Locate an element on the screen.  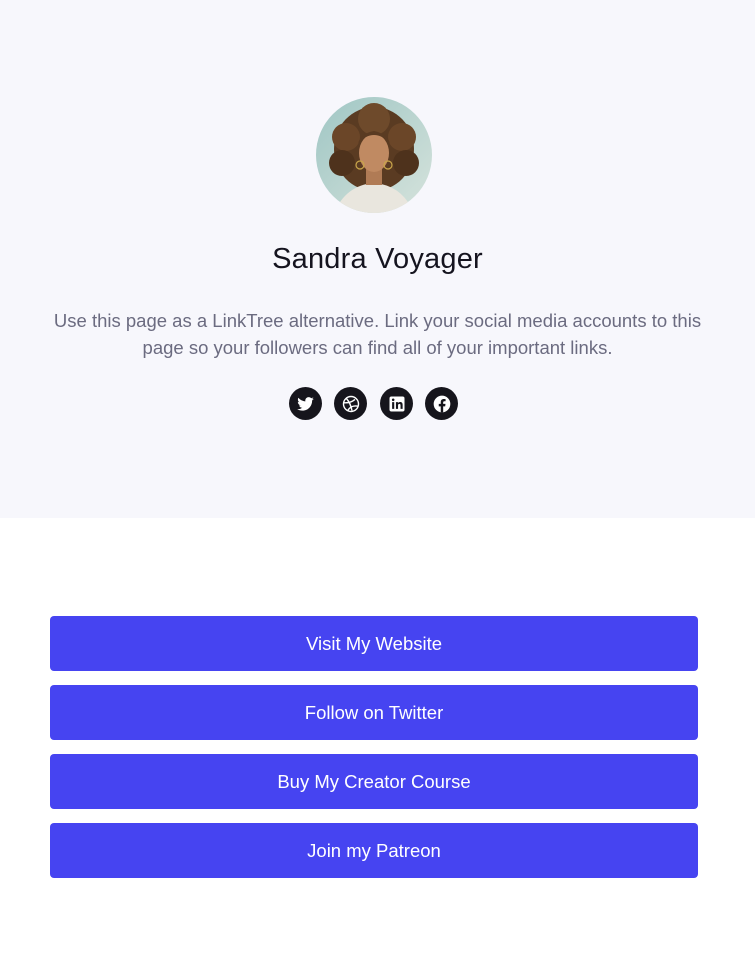
avatar is located at coordinates (374, 155).